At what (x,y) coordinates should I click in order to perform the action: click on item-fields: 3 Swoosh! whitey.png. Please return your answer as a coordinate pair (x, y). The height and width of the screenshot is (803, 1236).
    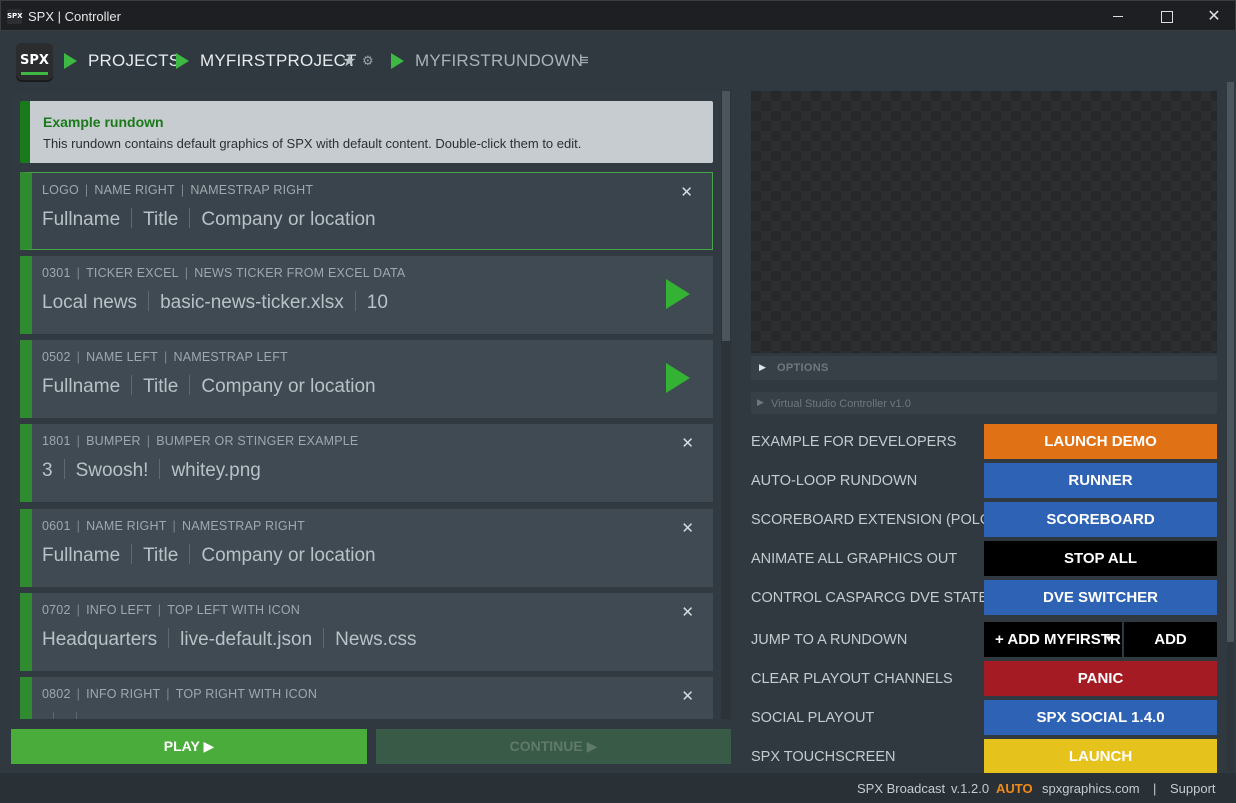
    Looking at the image, I should click on (151, 470).